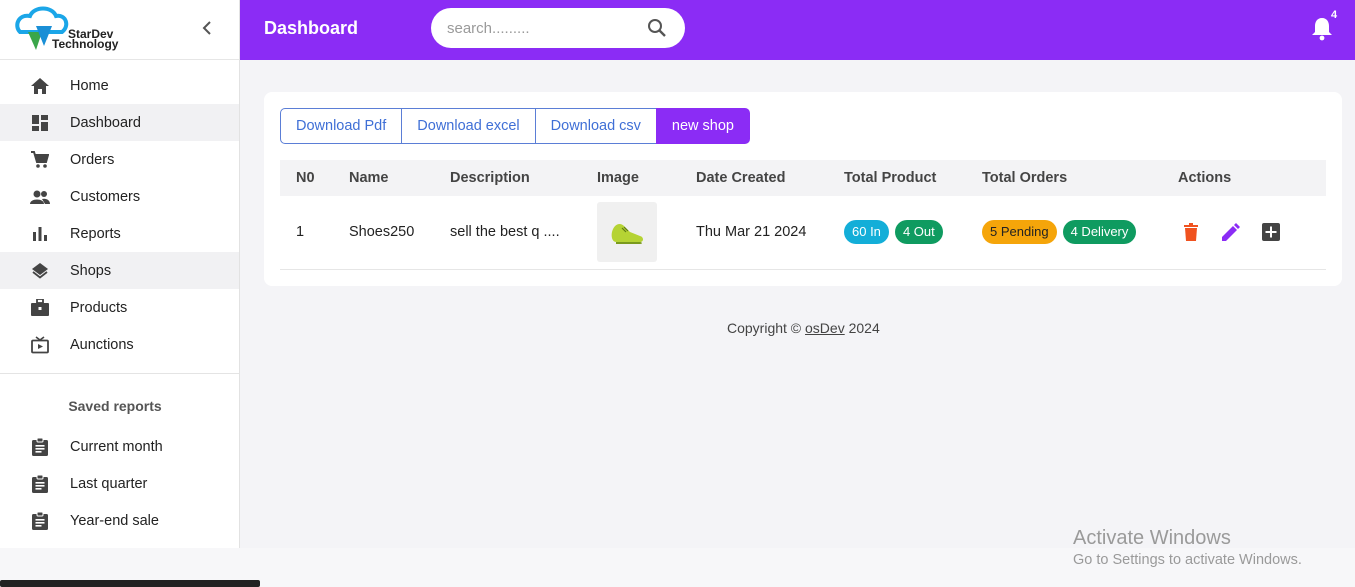 This screenshot has height=587, width=1355. I want to click on sidebar-item-label: Products, so click(99, 307).